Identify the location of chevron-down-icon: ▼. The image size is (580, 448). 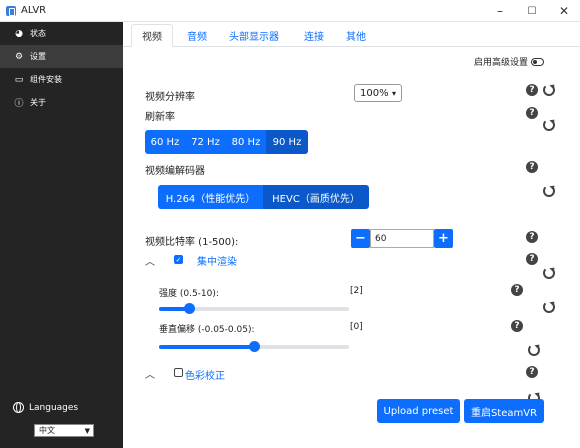
(87, 430).